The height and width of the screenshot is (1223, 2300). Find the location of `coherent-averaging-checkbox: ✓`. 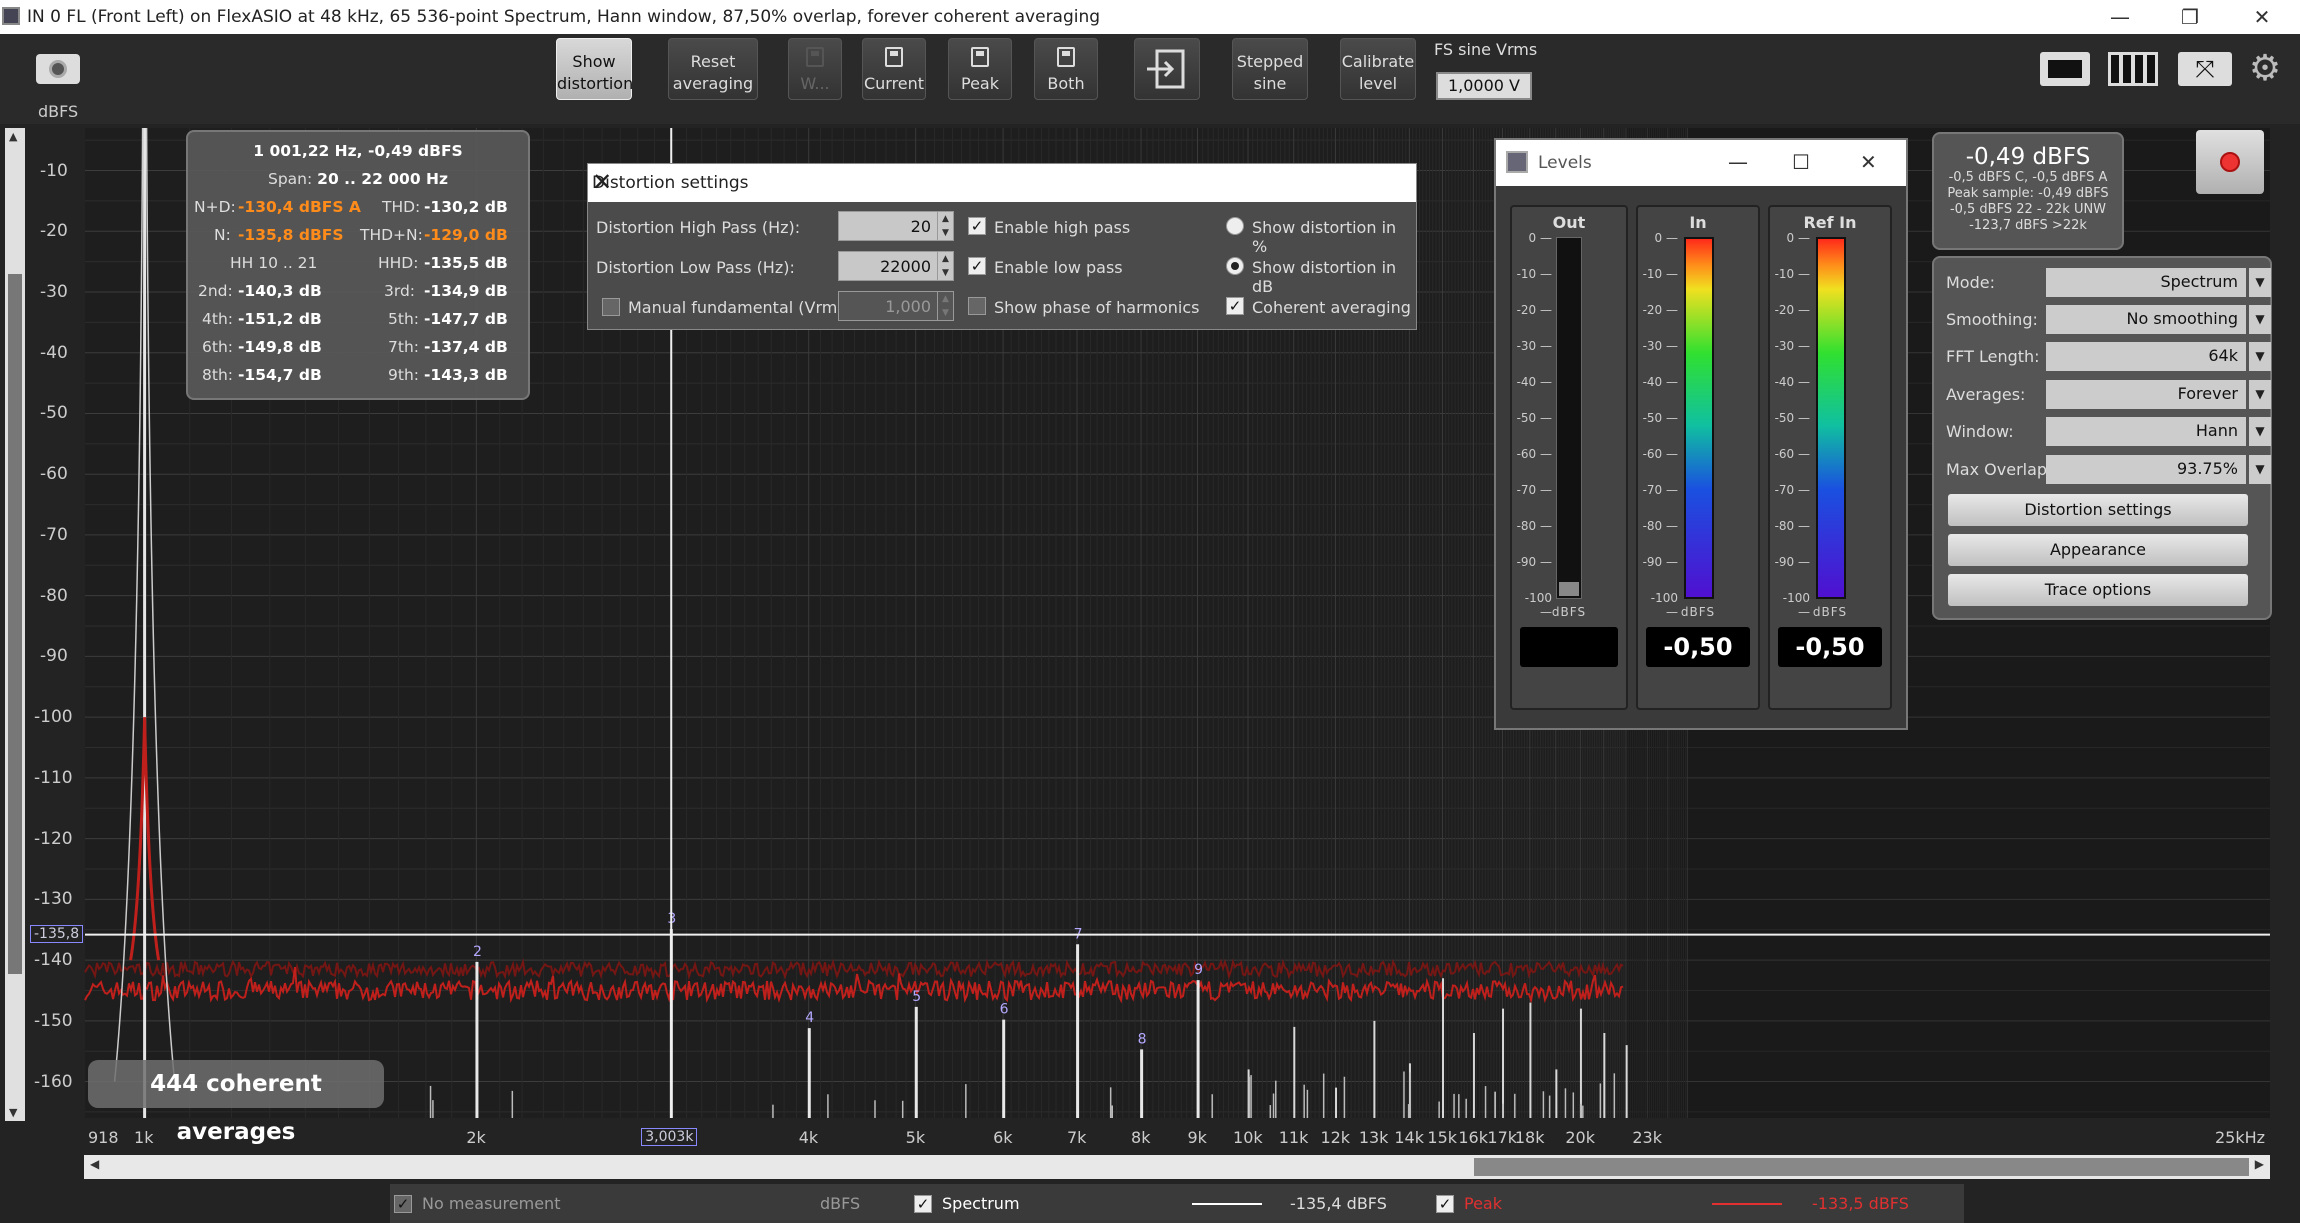

coherent-averaging-checkbox: ✓ is located at coordinates (1235, 306).